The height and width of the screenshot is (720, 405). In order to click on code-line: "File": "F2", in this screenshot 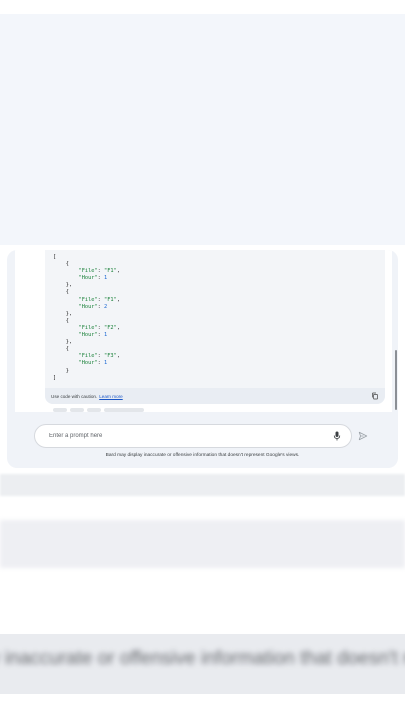, I will do `click(99, 327)`.